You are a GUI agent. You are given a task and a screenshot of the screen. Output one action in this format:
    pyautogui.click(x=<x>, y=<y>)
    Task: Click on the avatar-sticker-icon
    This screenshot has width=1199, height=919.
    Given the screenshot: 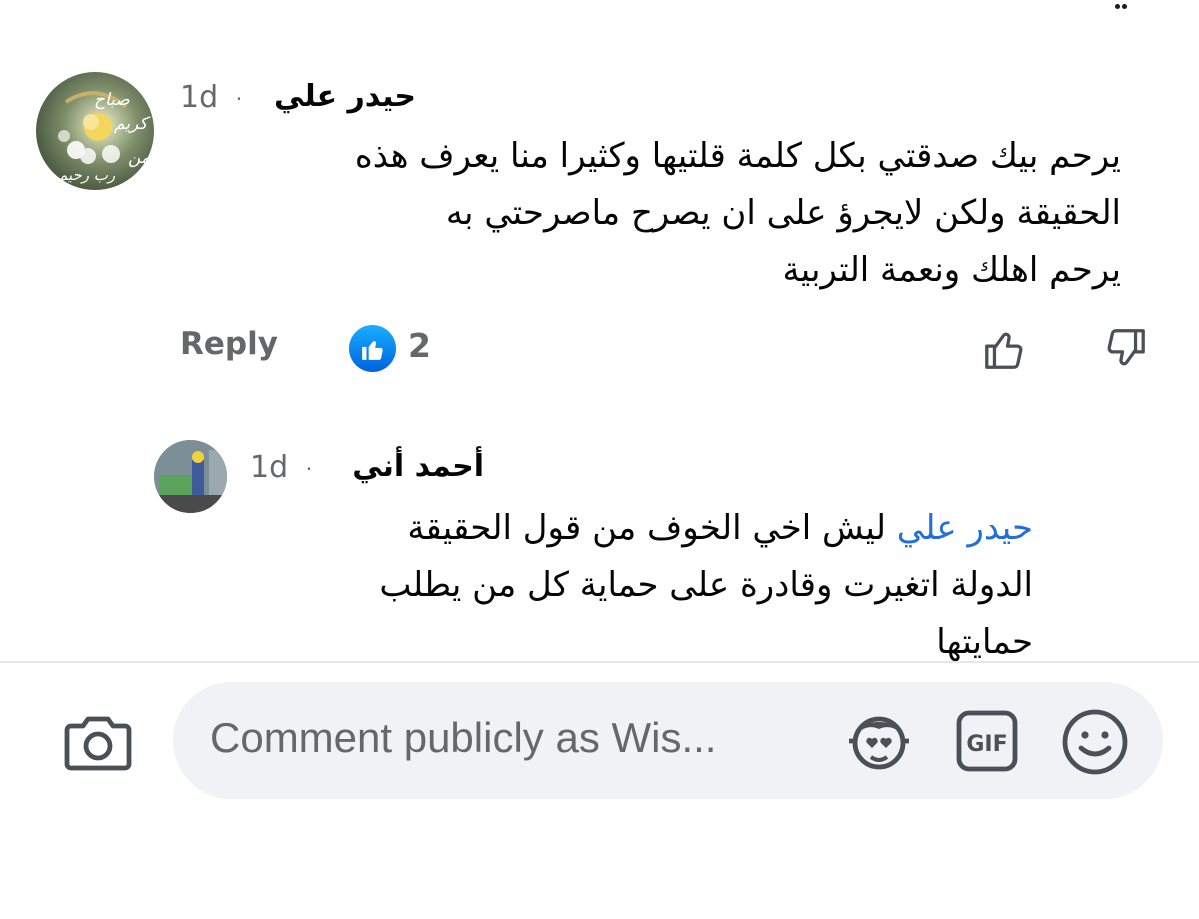 What is the action you would take?
    pyautogui.click(x=879, y=742)
    